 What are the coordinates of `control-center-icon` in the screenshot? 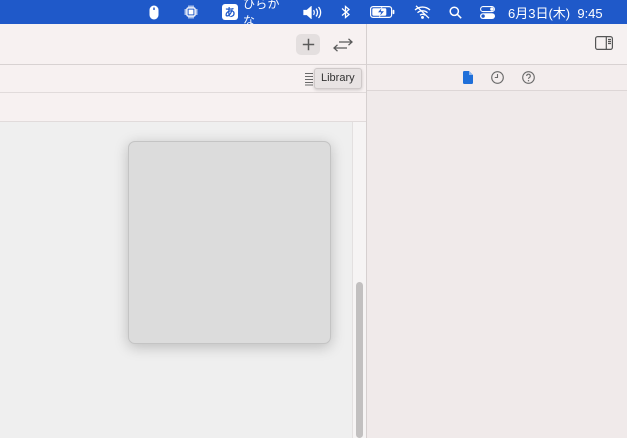 It's located at (487, 12).